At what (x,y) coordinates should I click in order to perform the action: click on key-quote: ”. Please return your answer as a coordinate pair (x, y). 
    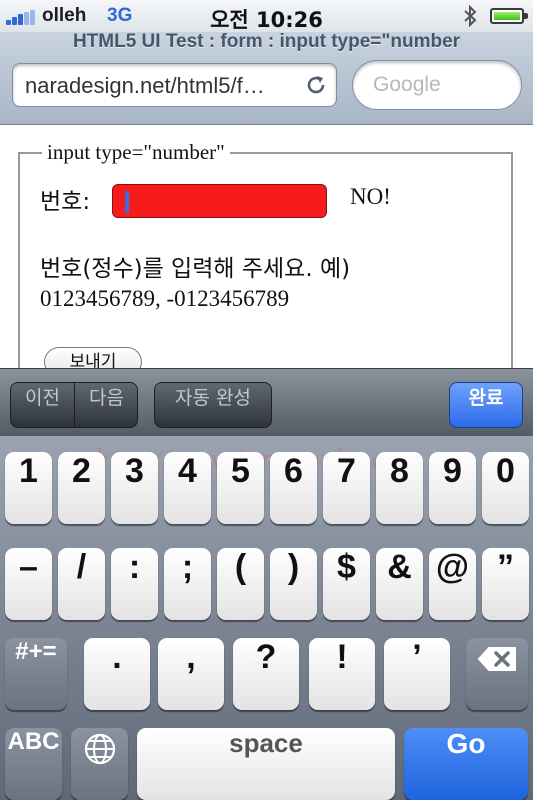
    Looking at the image, I should click on (505, 584).